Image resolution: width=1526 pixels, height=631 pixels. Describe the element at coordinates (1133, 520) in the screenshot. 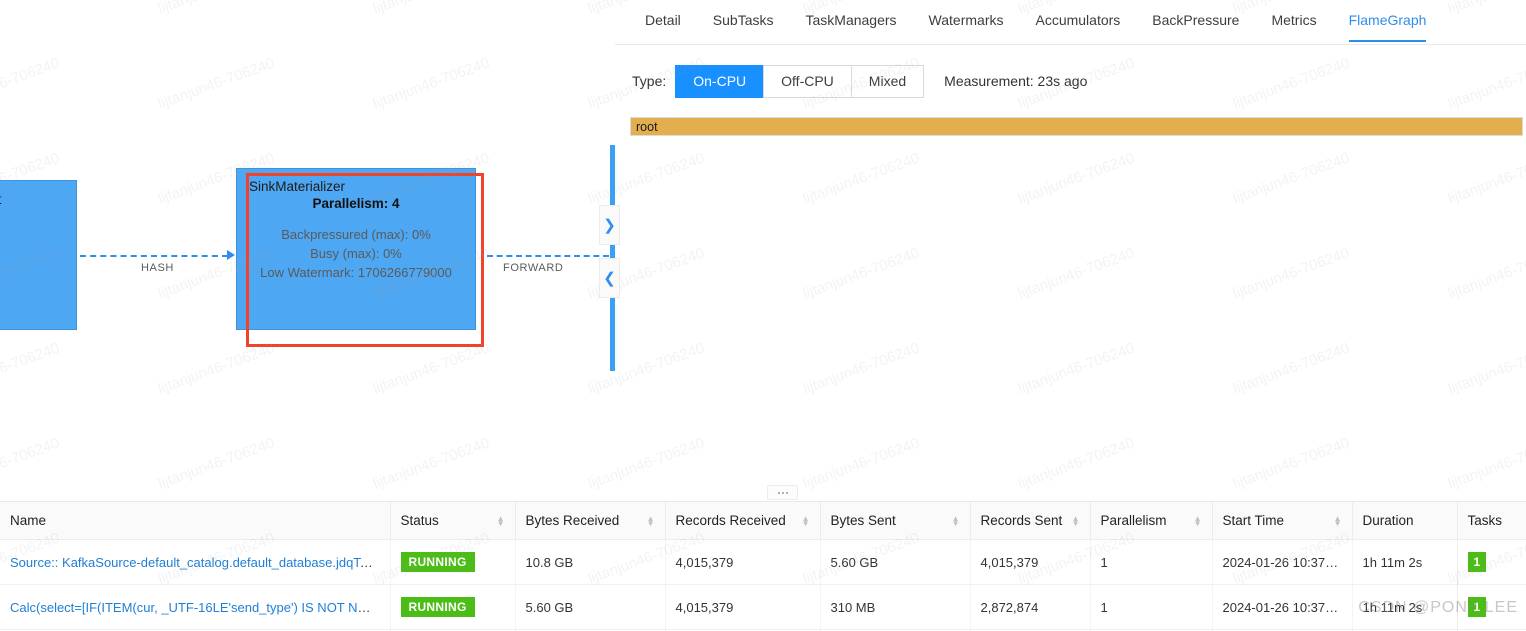

I see `column-header-parallelism-label: Parallelism` at that location.